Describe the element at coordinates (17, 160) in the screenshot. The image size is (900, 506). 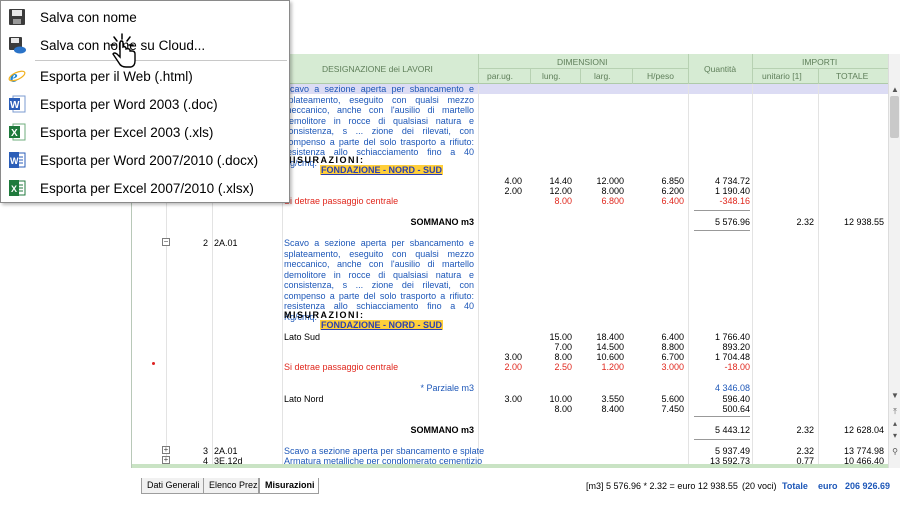
I see `word-2007-icon: W` at that location.